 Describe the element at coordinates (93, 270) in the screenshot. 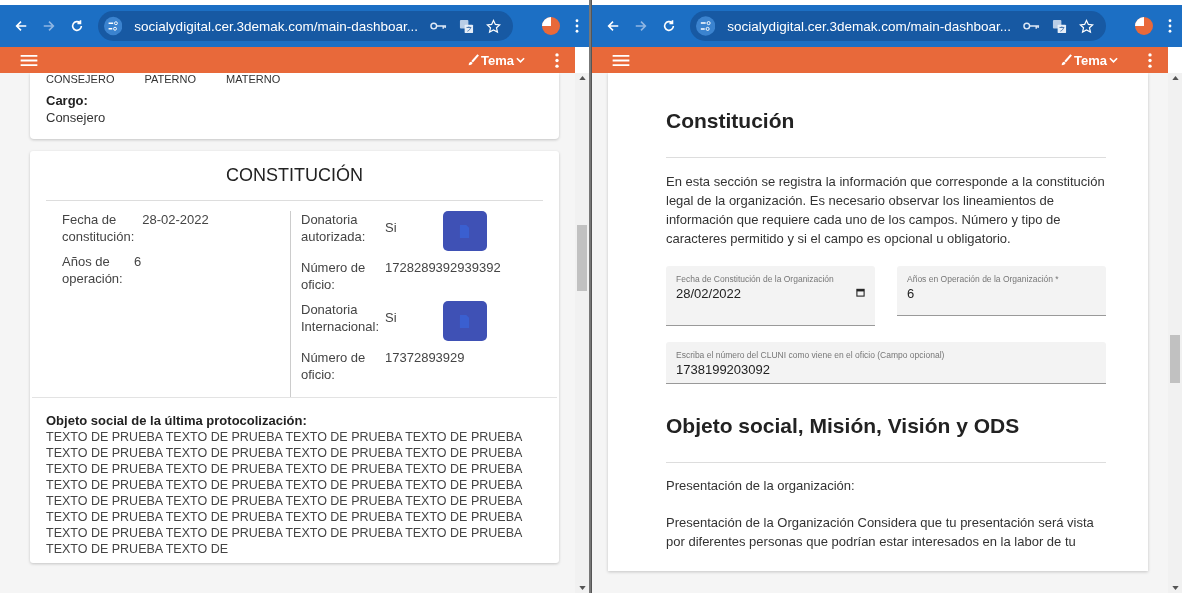

I see `field-label: Años de operación:` at that location.